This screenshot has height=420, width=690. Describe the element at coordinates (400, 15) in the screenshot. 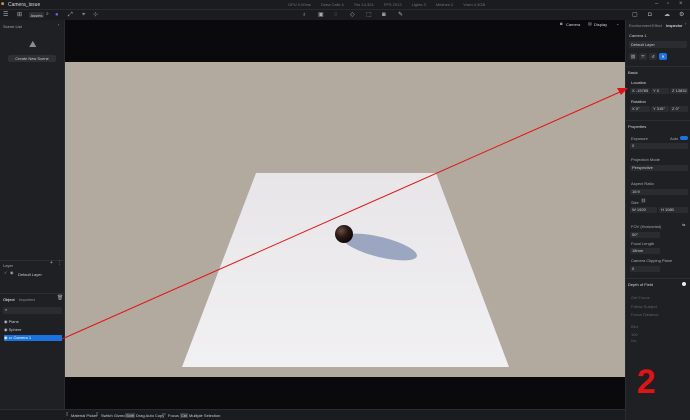

I see `pen-icon: ✎` at that location.